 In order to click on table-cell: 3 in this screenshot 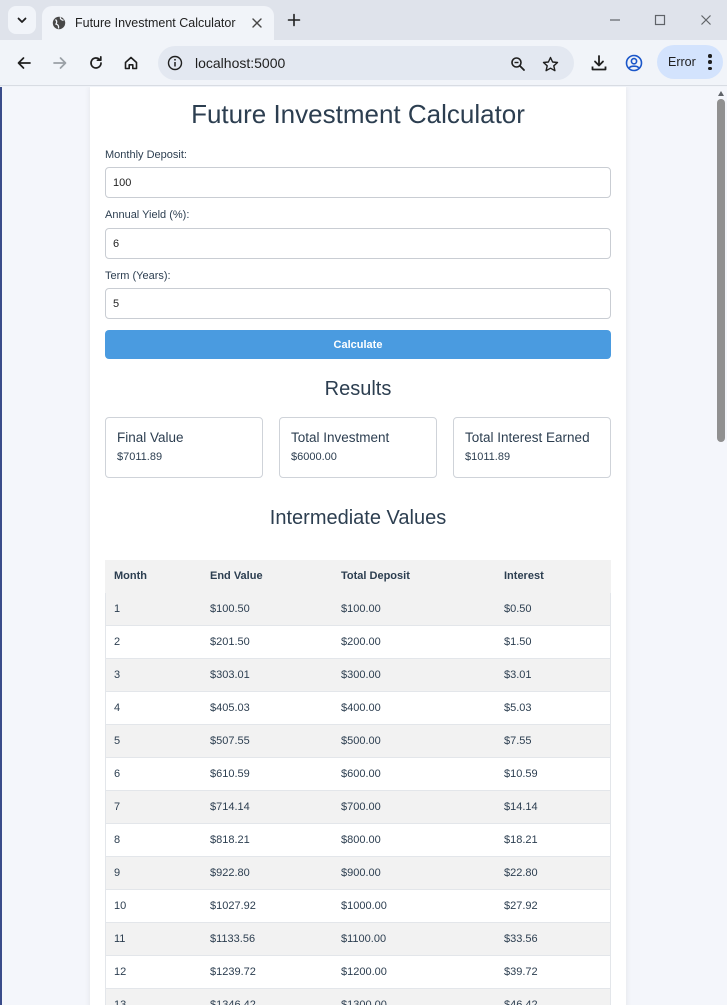, I will do `click(117, 675)`.